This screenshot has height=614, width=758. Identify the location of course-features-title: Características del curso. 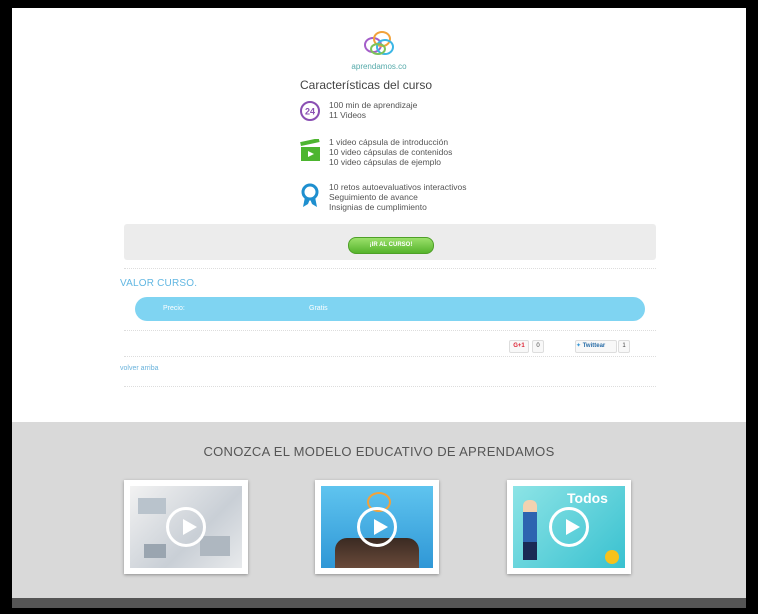
(366, 85).